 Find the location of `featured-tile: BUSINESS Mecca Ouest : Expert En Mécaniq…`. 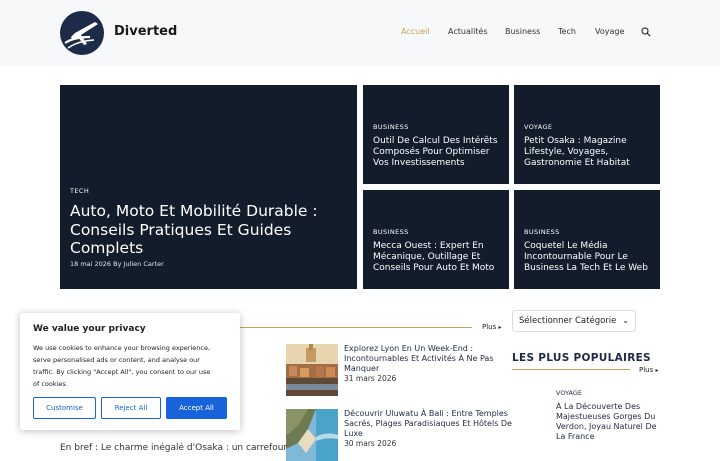

featured-tile: BUSINESS Mecca Ouest : Expert En Mécaniq… is located at coordinates (436, 239).